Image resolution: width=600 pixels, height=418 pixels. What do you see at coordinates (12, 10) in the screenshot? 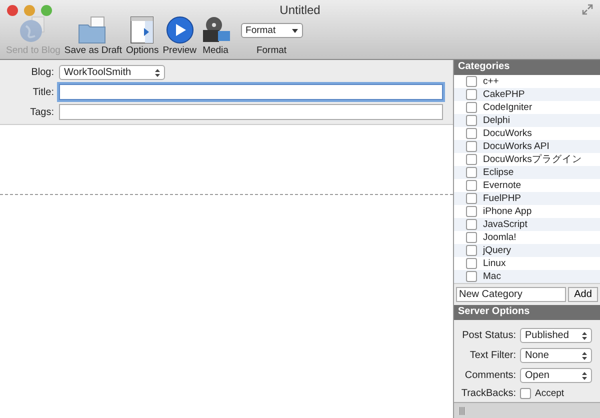
I see `close-button` at bounding box center [12, 10].